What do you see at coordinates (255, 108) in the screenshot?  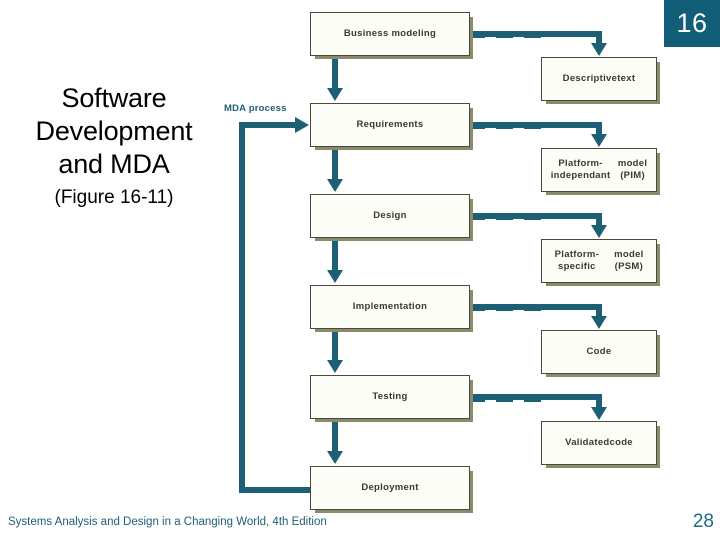 I see `mda-process-label: MDA process` at bounding box center [255, 108].